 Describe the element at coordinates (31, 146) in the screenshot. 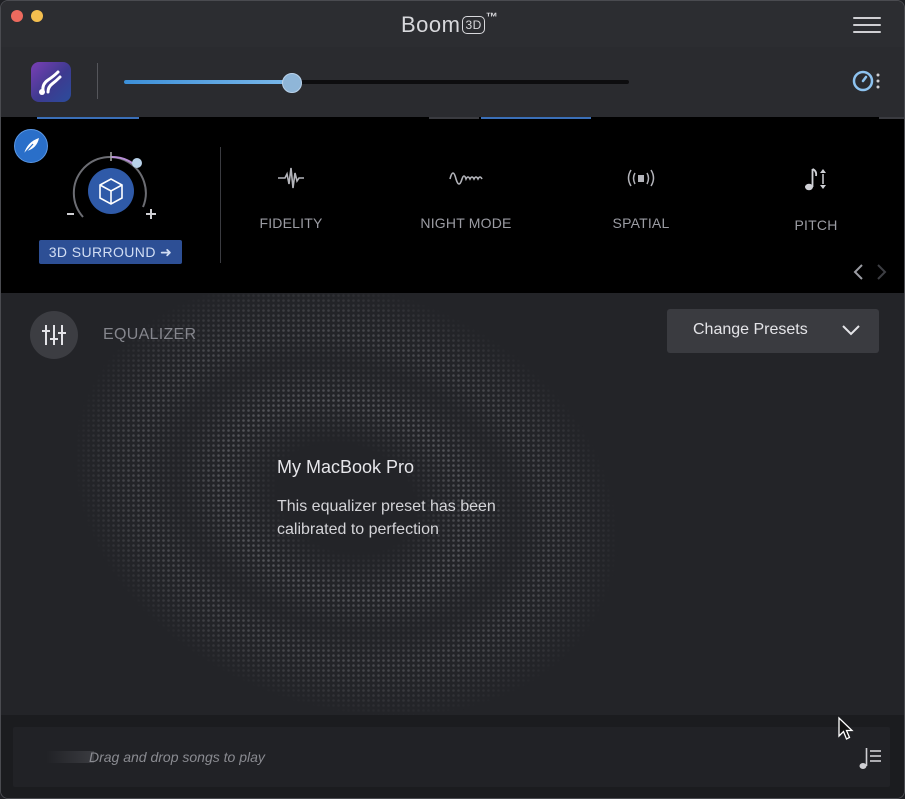

I see `feather-icon` at that location.